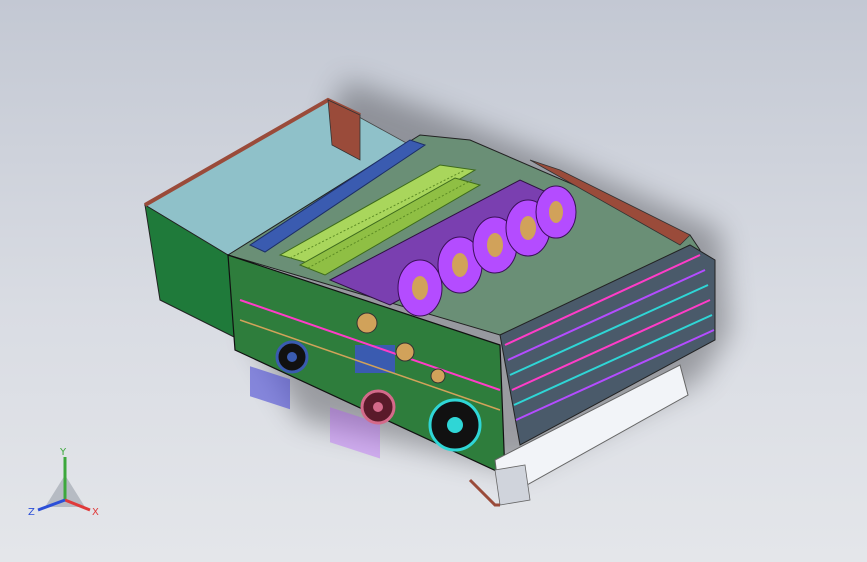 The height and width of the screenshot is (562, 867). Describe the element at coordinates (512, 485) in the screenshot. I see `output-tray-front` at that location.